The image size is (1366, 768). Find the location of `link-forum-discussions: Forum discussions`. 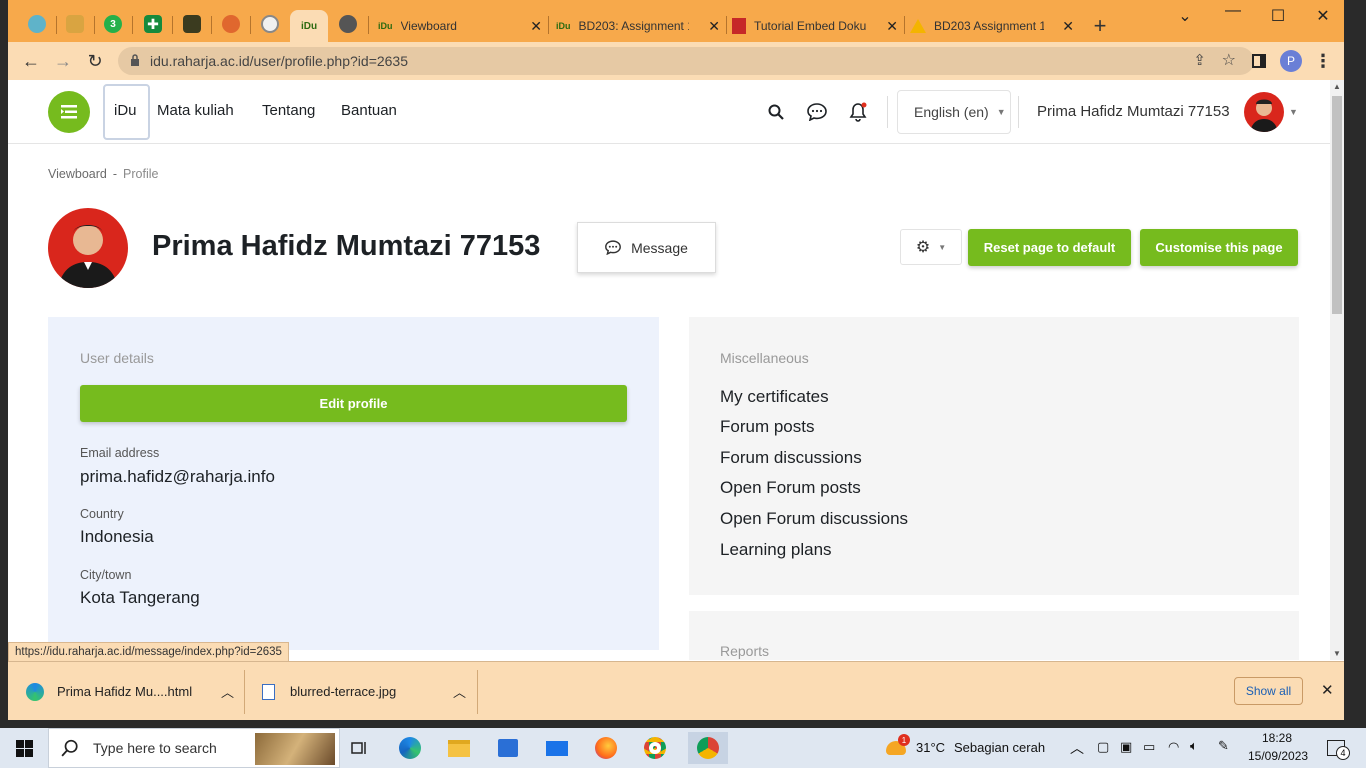

link-forum-discussions: Forum discussions is located at coordinates (791, 458).